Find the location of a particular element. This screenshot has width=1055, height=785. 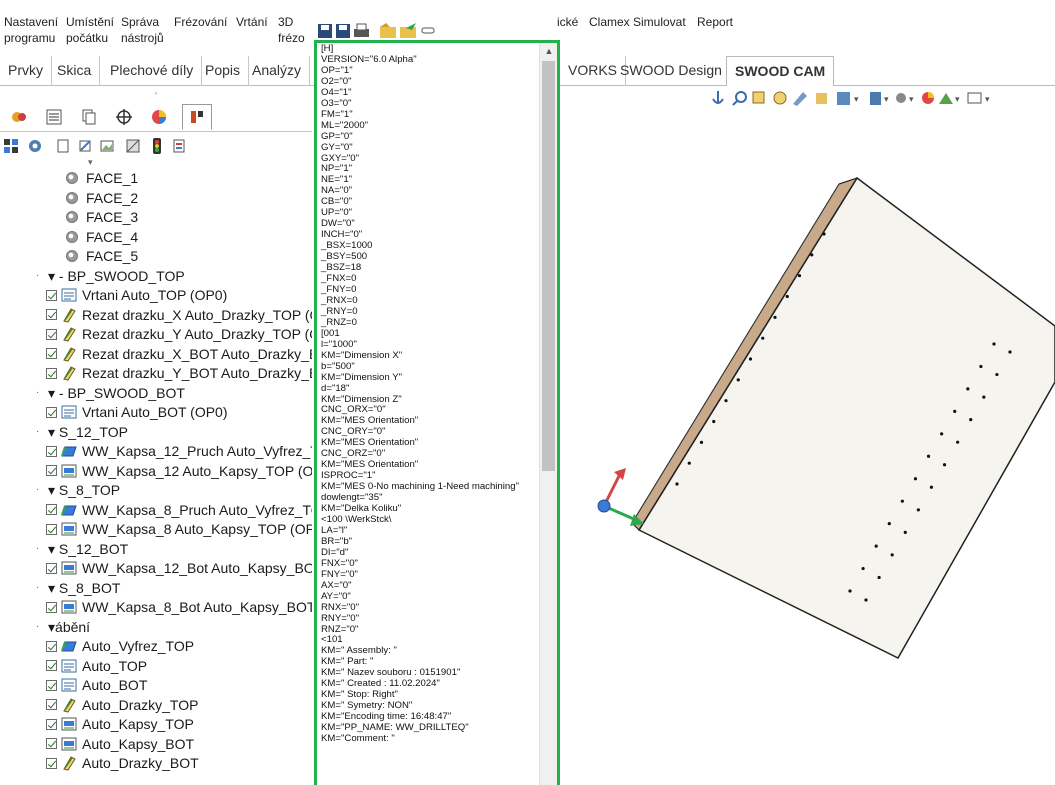

tree-item: Rezat drazku_Y Auto_Drazky_TOP (OF is located at coordinates (179, 334).